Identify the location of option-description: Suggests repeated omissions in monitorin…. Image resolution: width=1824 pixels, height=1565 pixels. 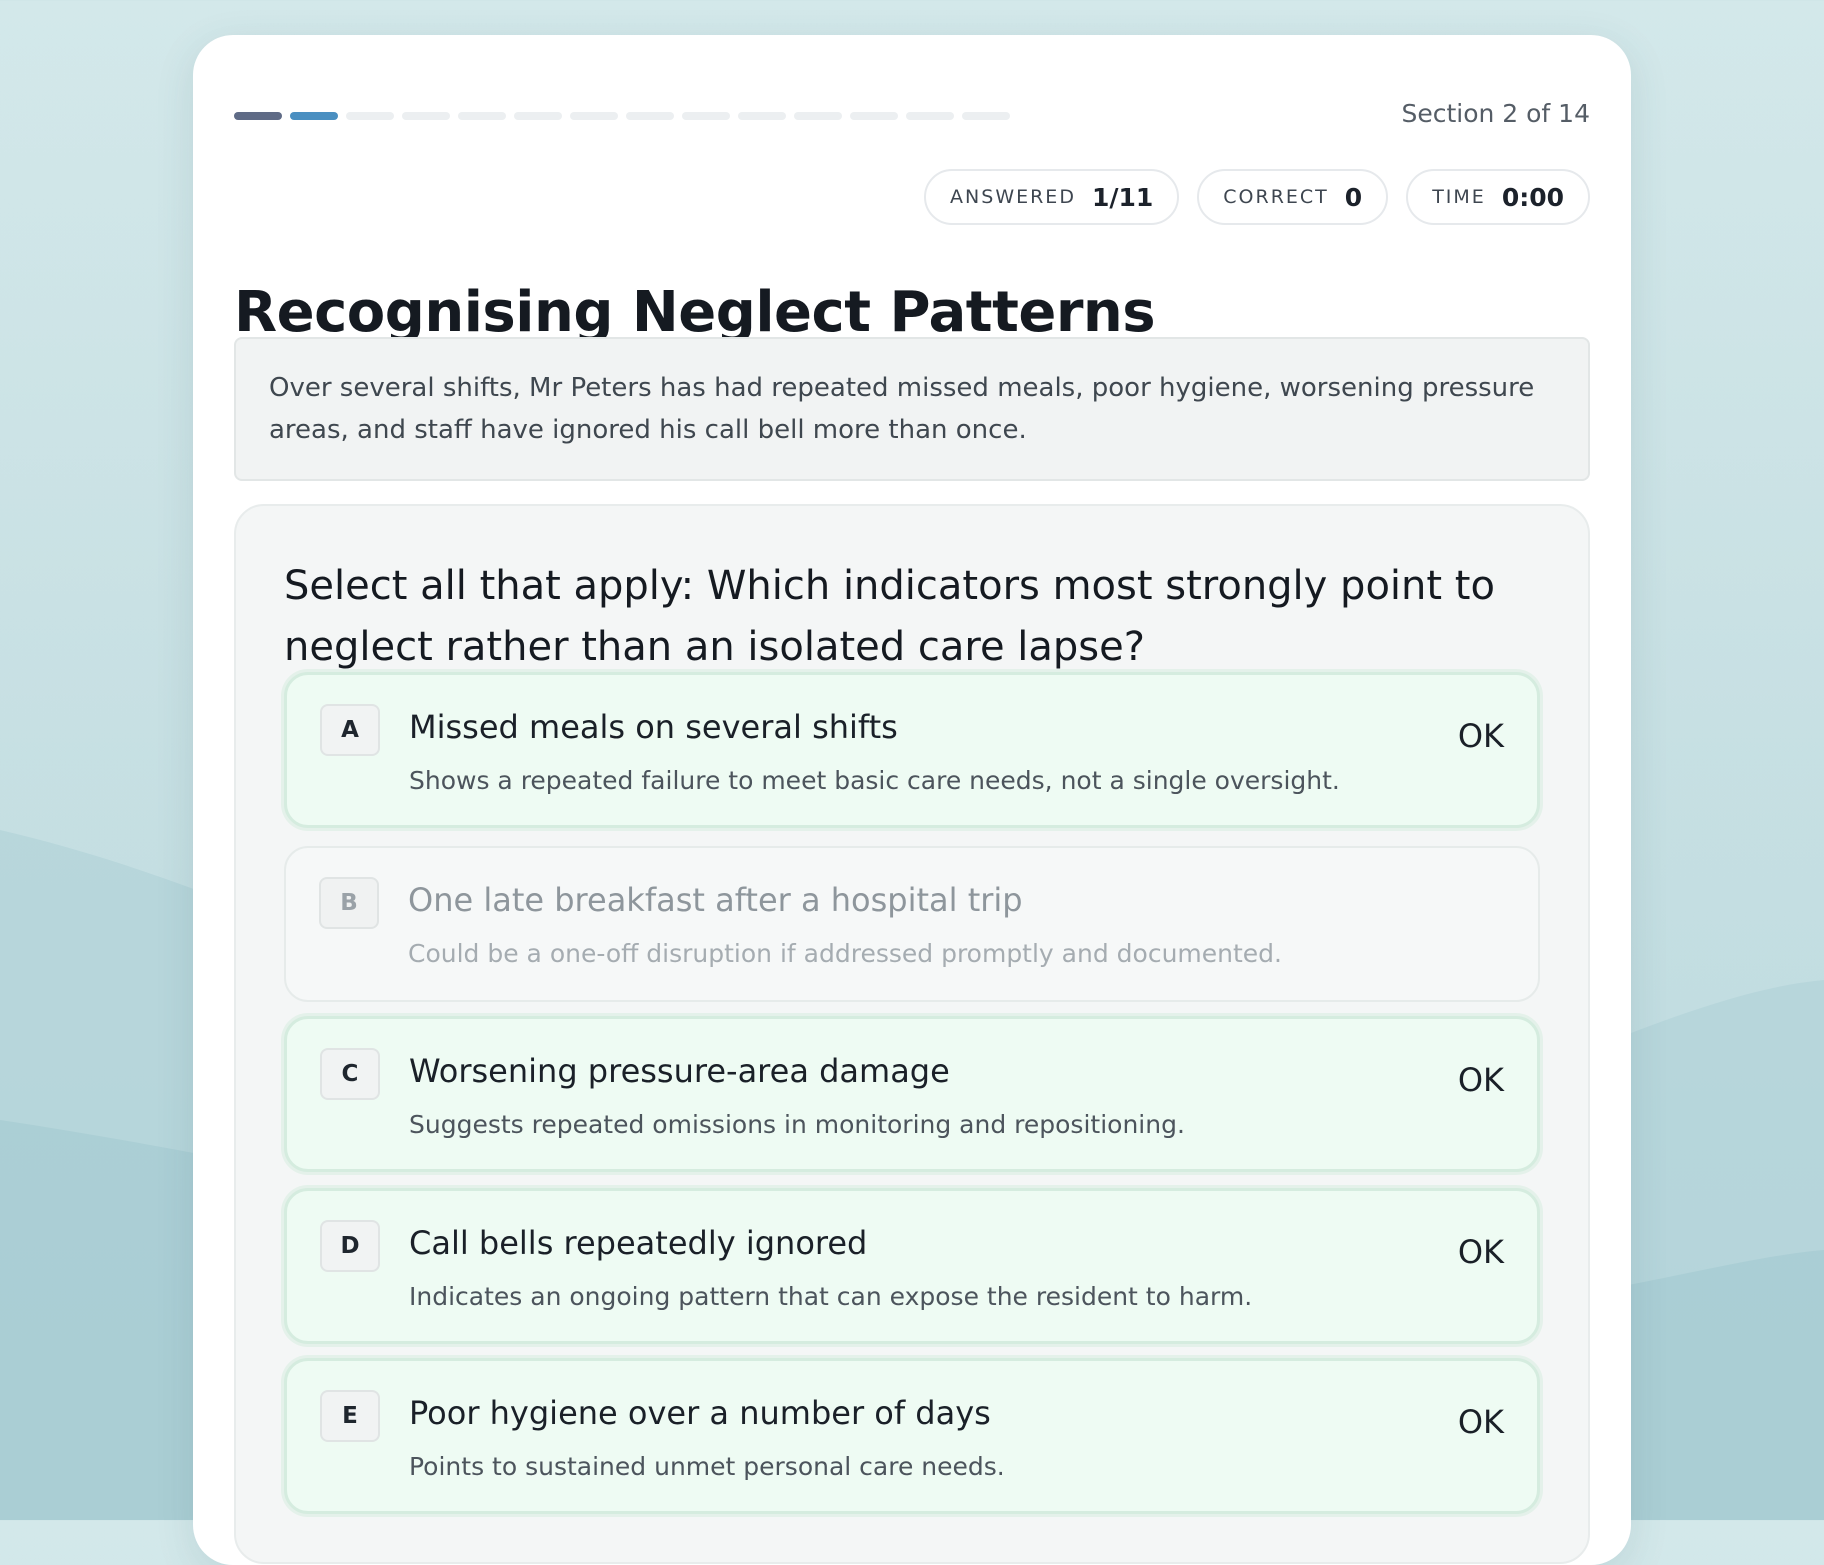
(797, 1124).